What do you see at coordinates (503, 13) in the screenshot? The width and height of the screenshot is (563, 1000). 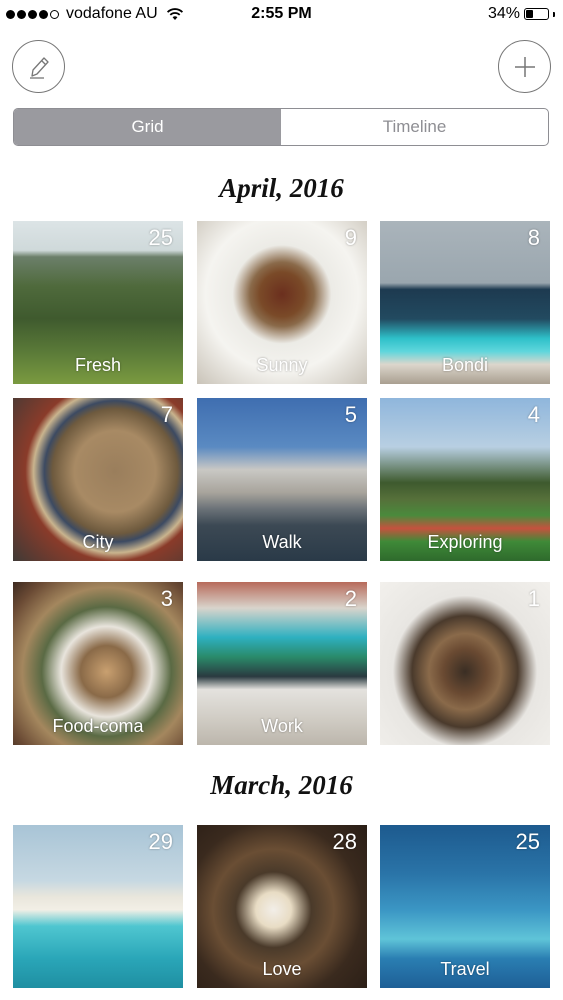 I see `battery-percentage: 34%` at bounding box center [503, 13].